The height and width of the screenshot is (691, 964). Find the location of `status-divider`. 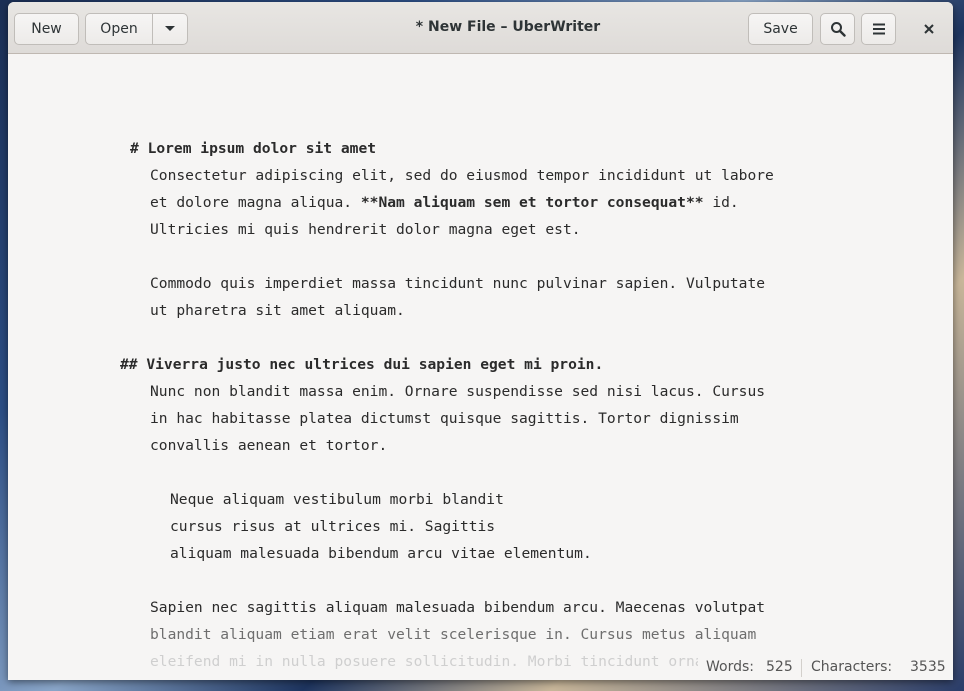

status-divider is located at coordinates (801, 668).